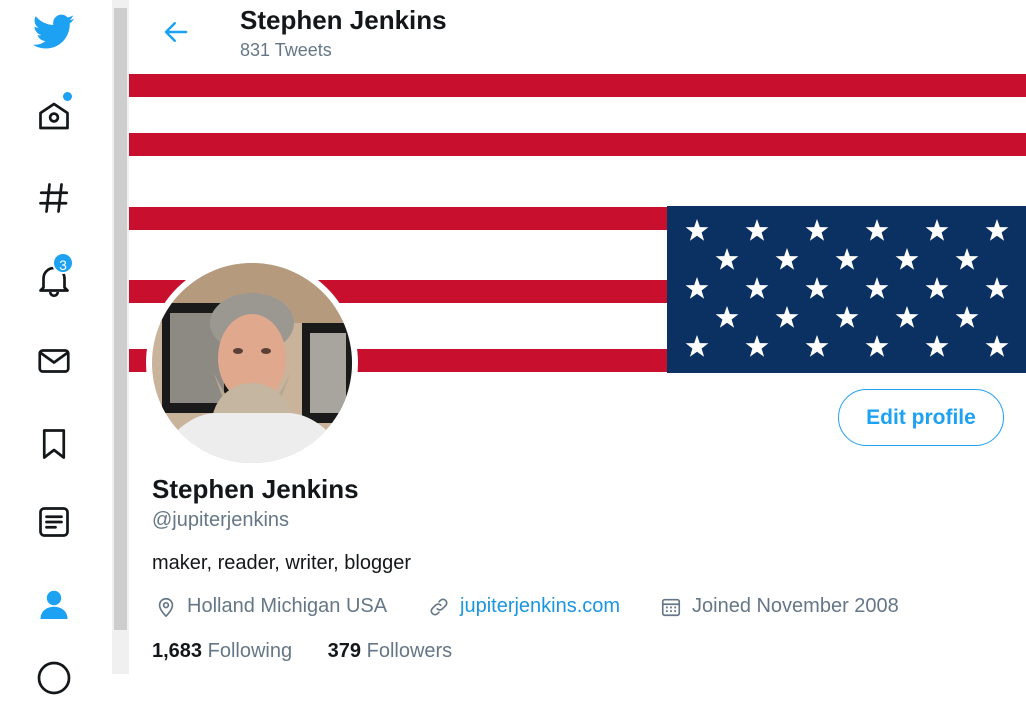 The height and width of the screenshot is (702, 1026). Describe the element at coordinates (177, 651) in the screenshot. I see `following-count: 1,683` at that location.